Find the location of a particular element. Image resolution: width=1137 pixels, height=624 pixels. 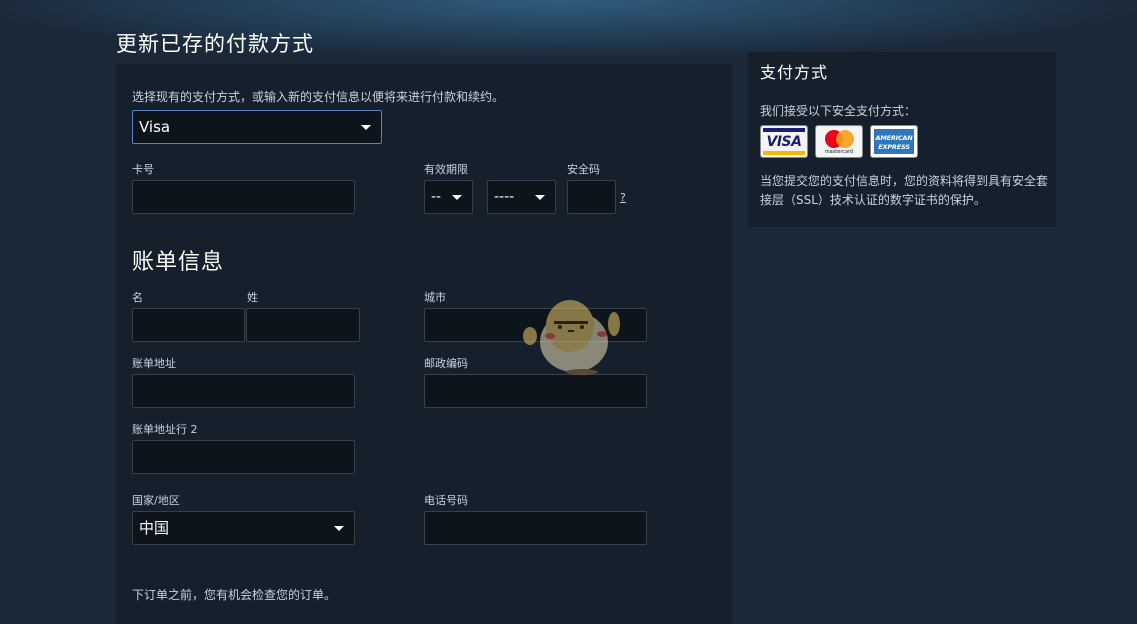

phone-input is located at coordinates (535, 528).